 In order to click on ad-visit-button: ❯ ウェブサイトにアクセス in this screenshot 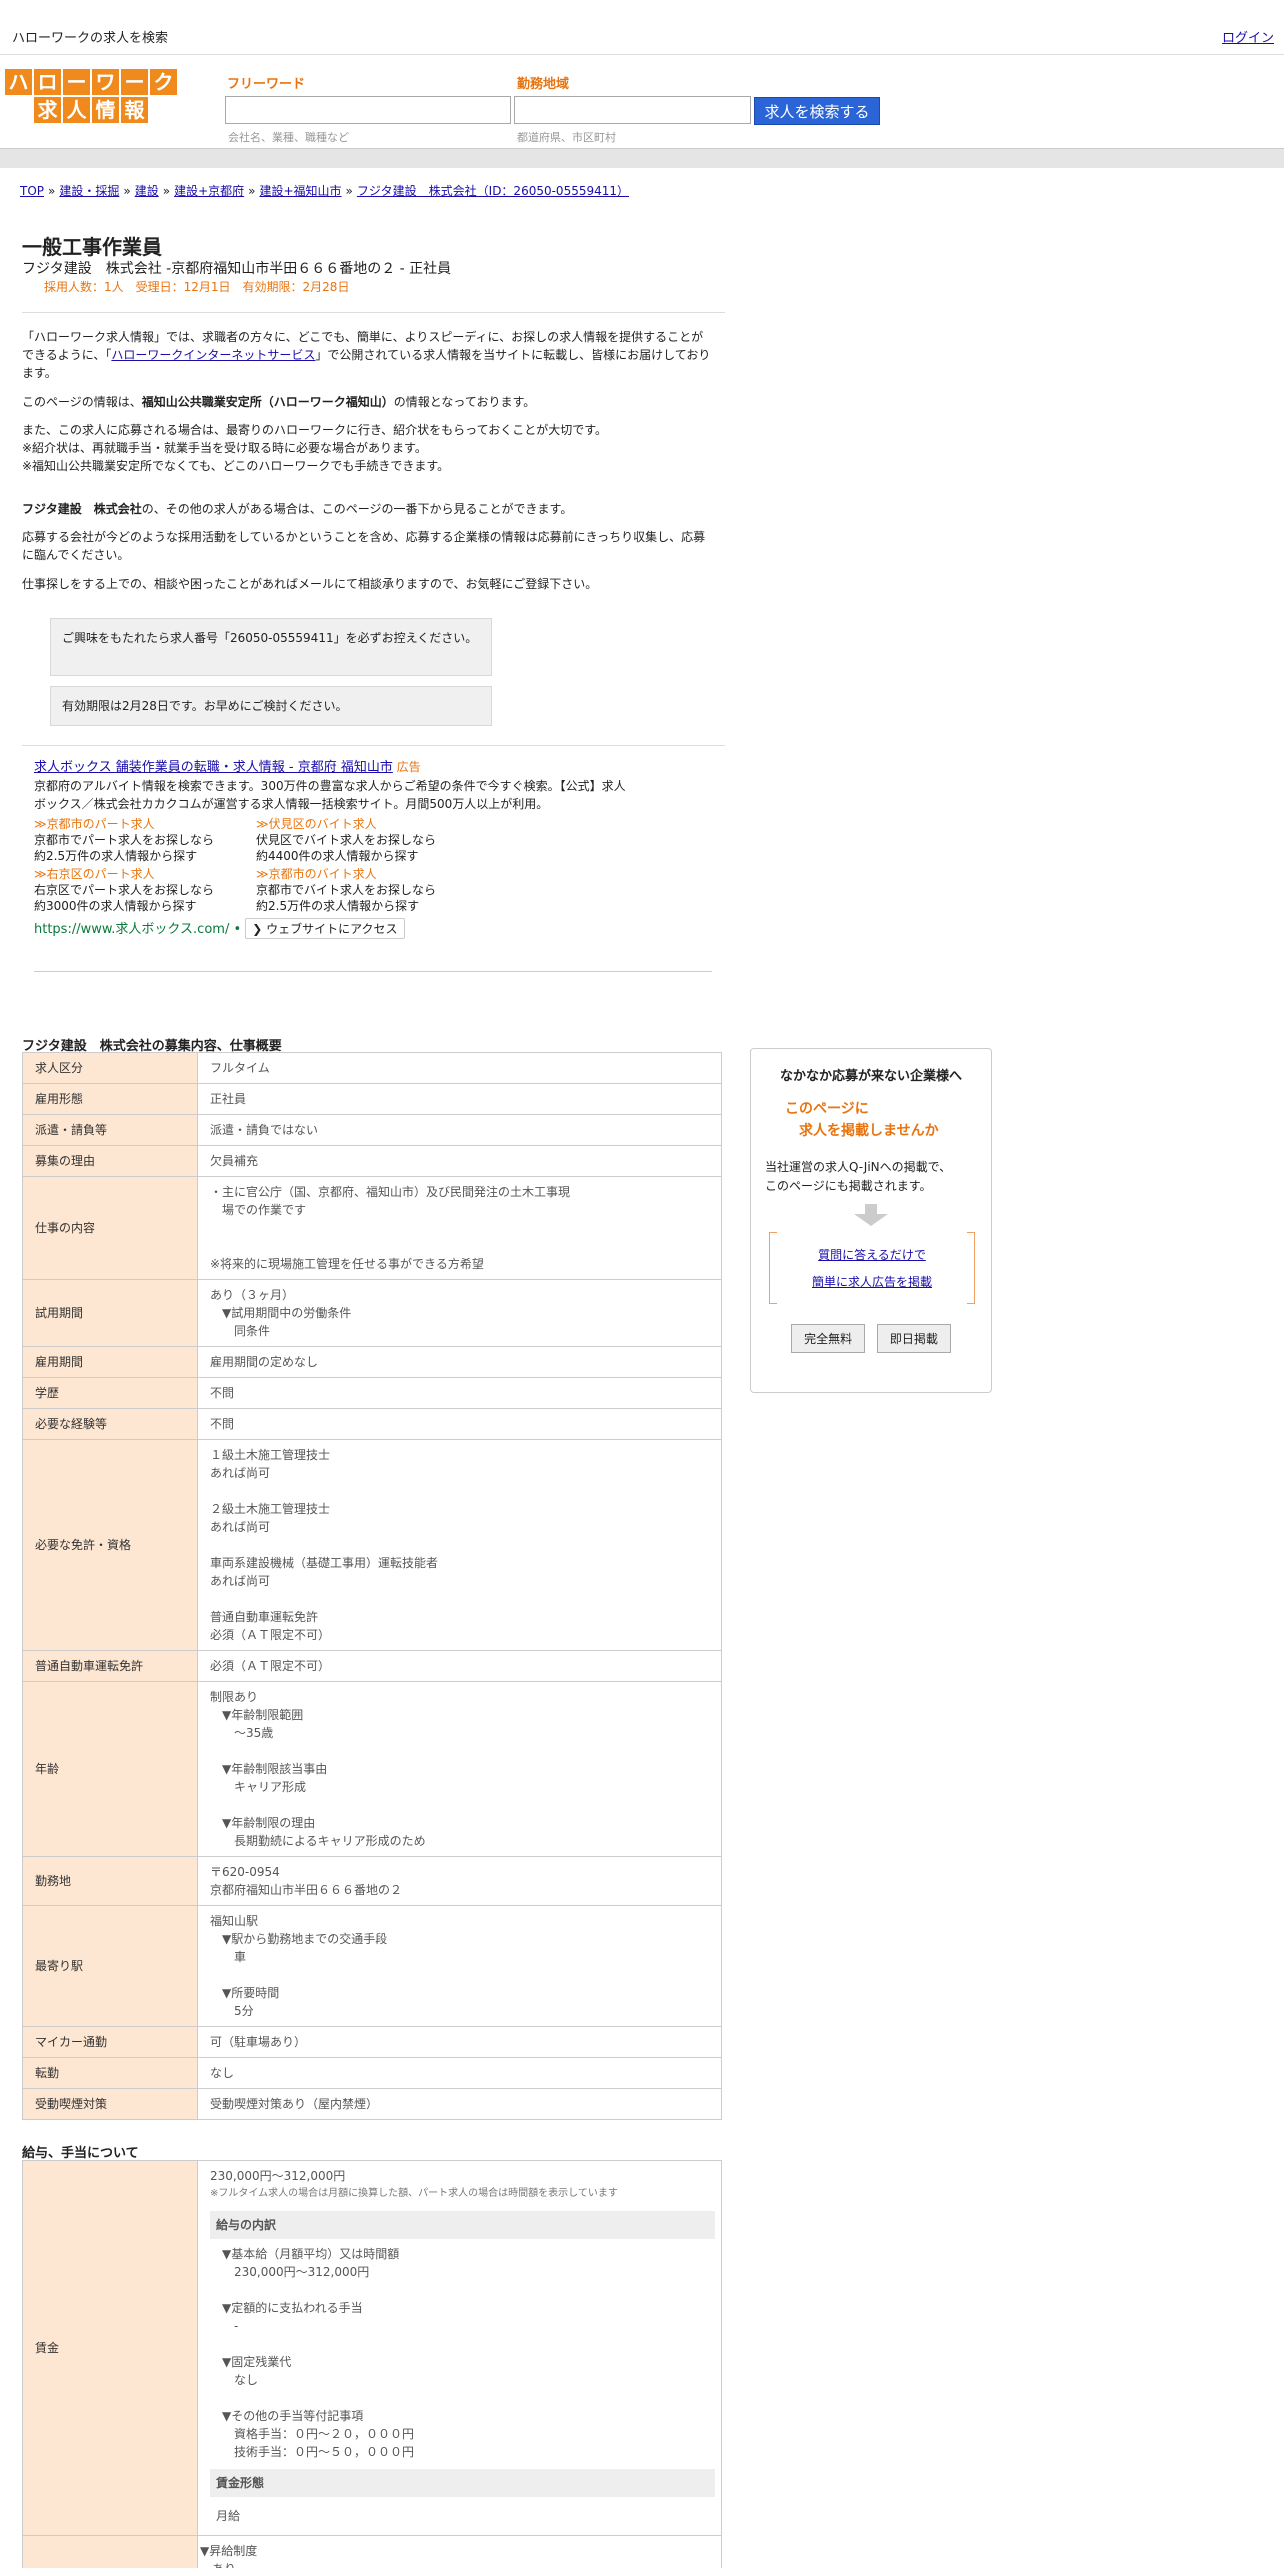, I will do `click(325, 928)`.